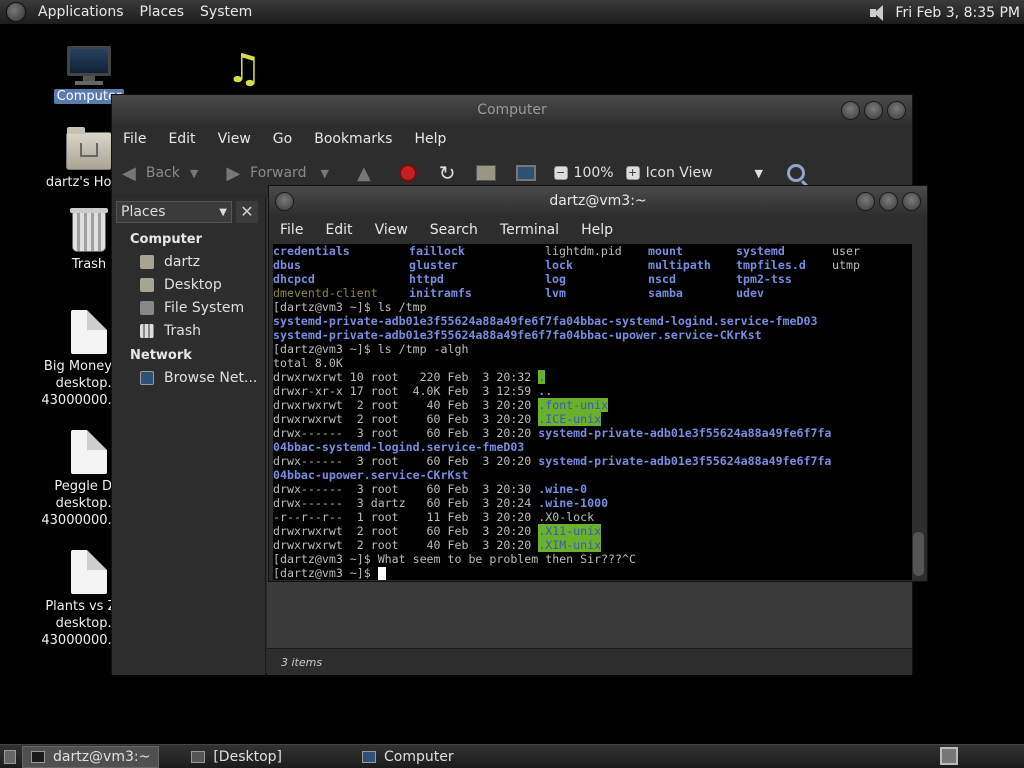 The height and width of the screenshot is (768, 1024). What do you see at coordinates (846, 265) in the screenshot?
I see `ls-entry: utmp` at bounding box center [846, 265].